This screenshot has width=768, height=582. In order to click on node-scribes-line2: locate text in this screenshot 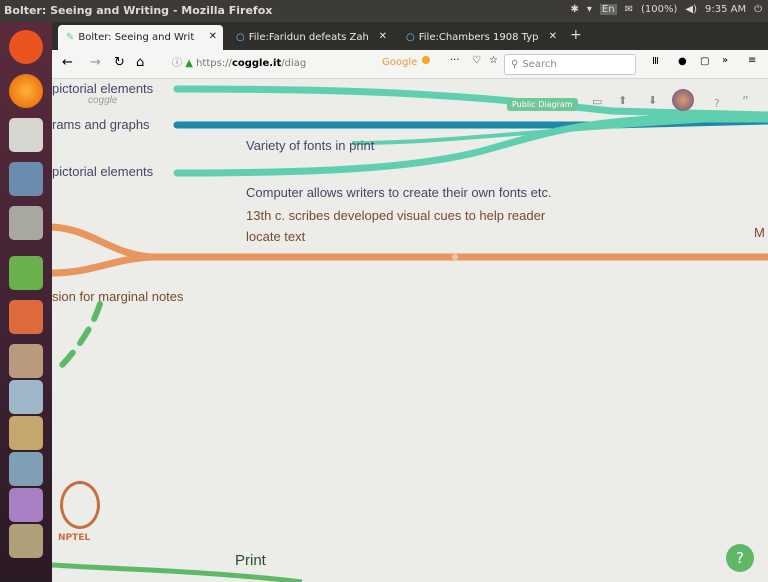, I will do `click(275, 236)`.